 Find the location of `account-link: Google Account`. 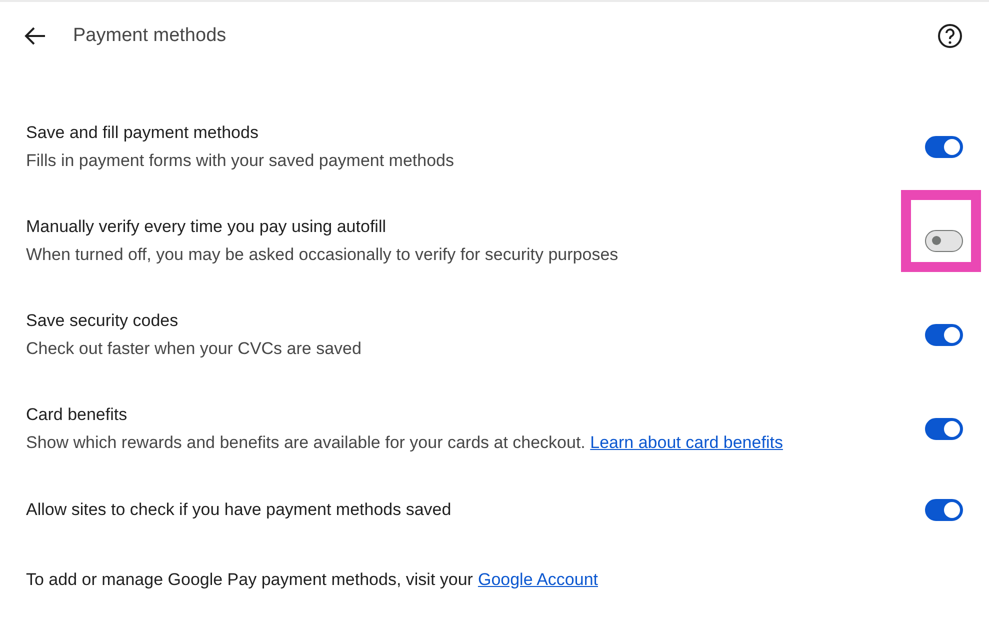

account-link: Google Account is located at coordinates (538, 580).